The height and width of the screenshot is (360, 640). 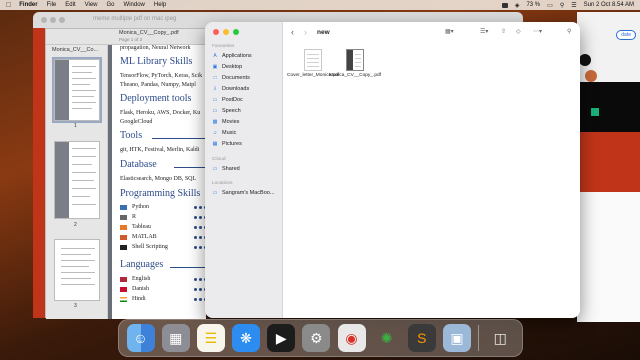 What do you see at coordinates (591, 76) in the screenshot?
I see `avatar` at bounding box center [591, 76].